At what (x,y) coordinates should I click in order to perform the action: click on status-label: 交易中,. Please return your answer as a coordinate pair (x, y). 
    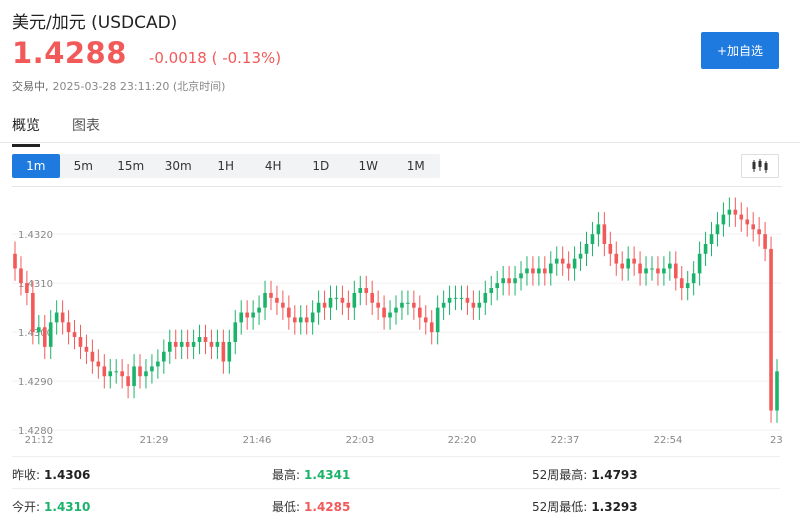
    Looking at the image, I should click on (30, 86).